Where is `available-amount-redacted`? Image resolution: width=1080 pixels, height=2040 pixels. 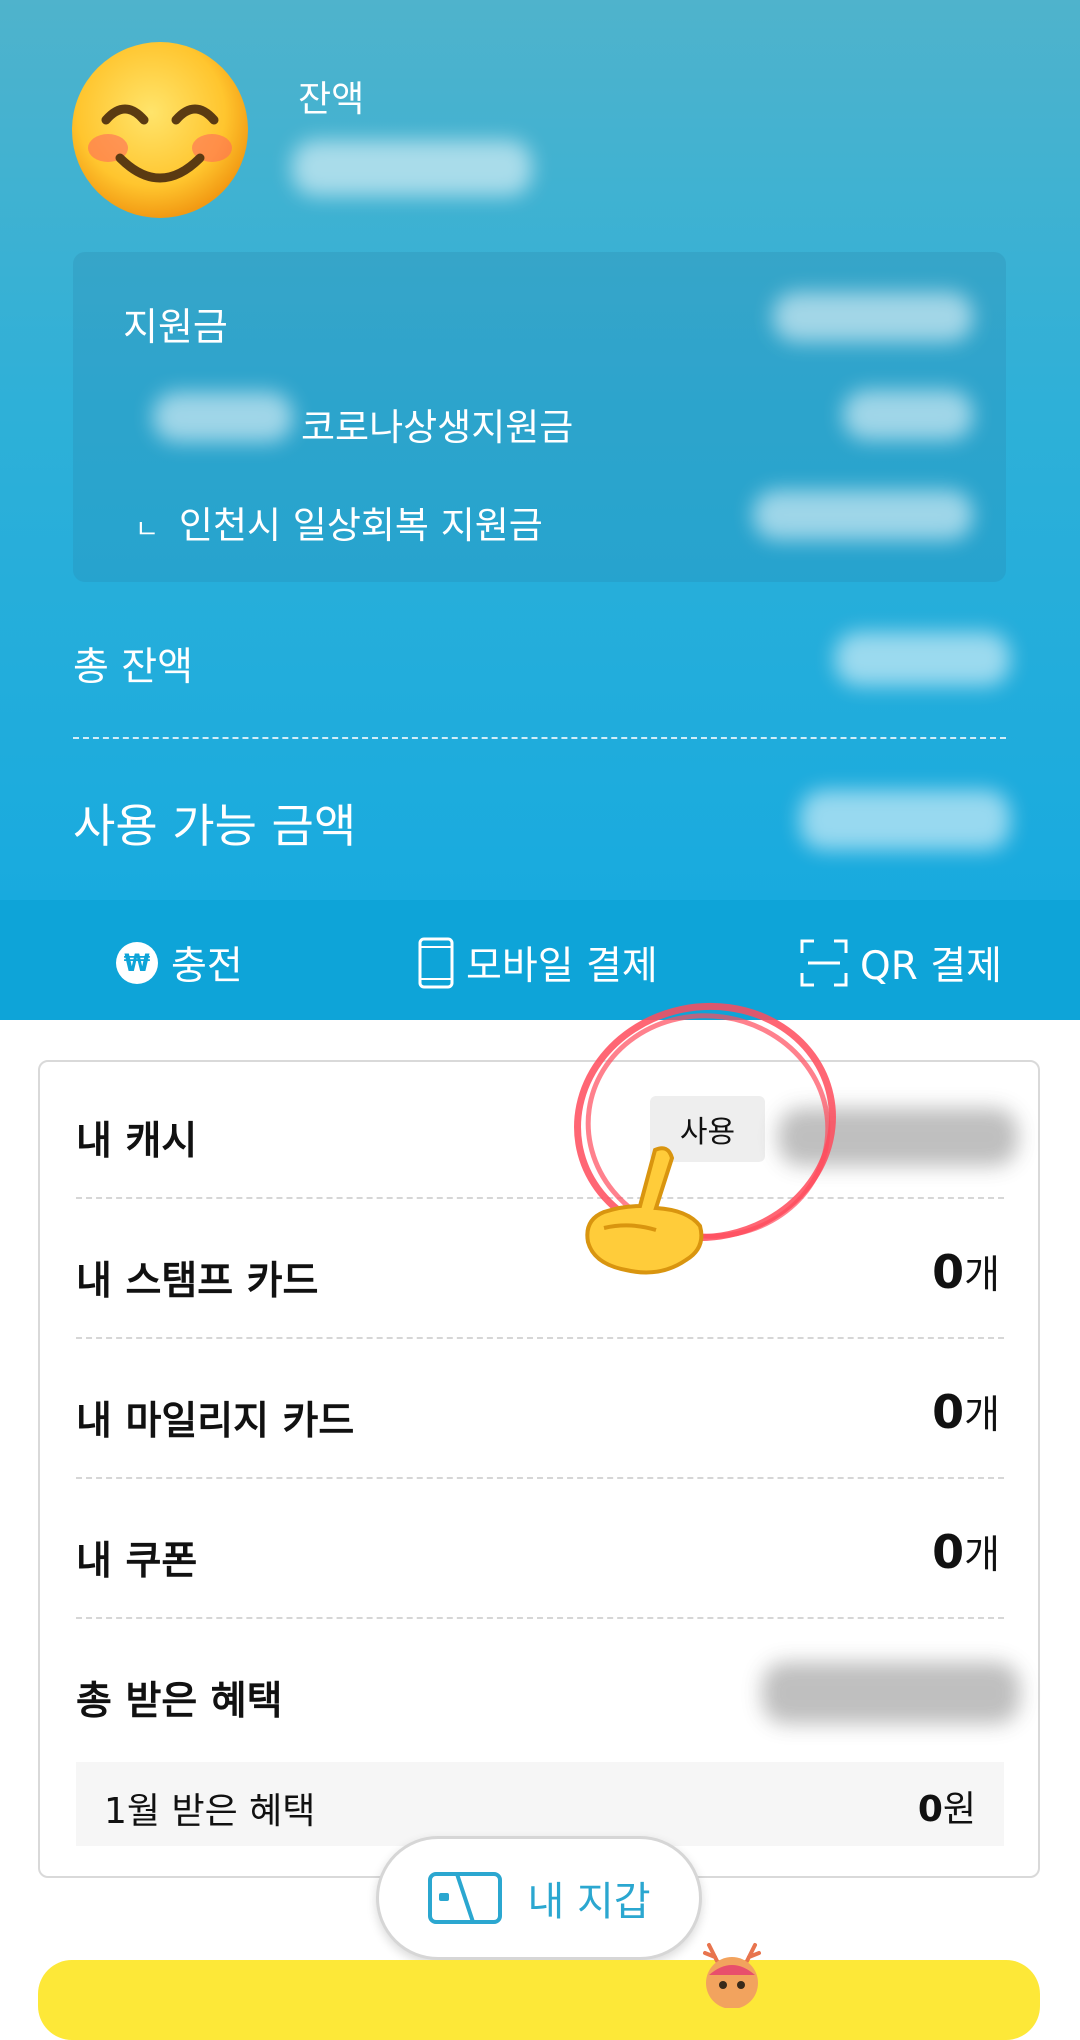
available-amount-redacted is located at coordinates (905, 820).